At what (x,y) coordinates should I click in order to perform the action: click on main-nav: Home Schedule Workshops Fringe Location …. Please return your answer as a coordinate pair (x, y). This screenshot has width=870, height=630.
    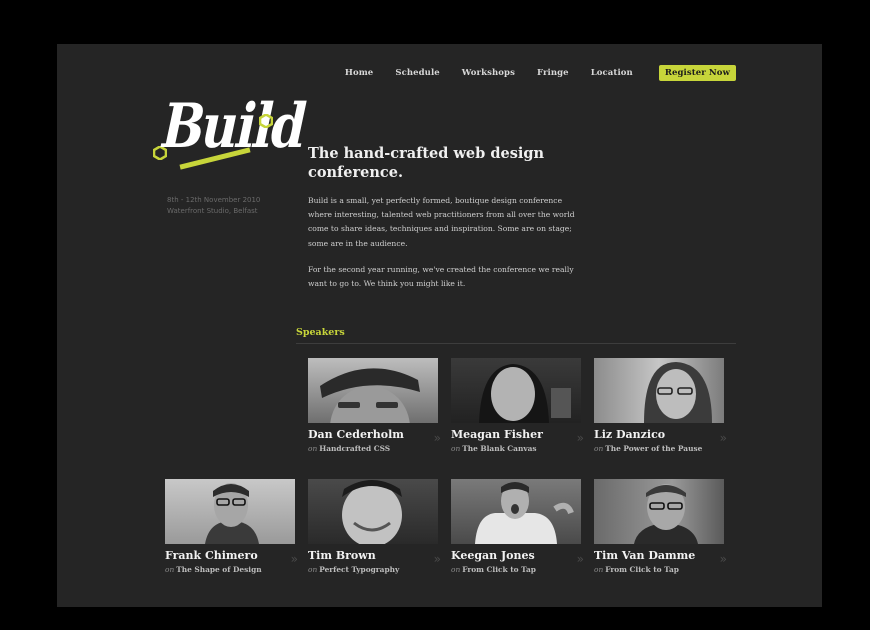
    Looking at the image, I should click on (529, 73).